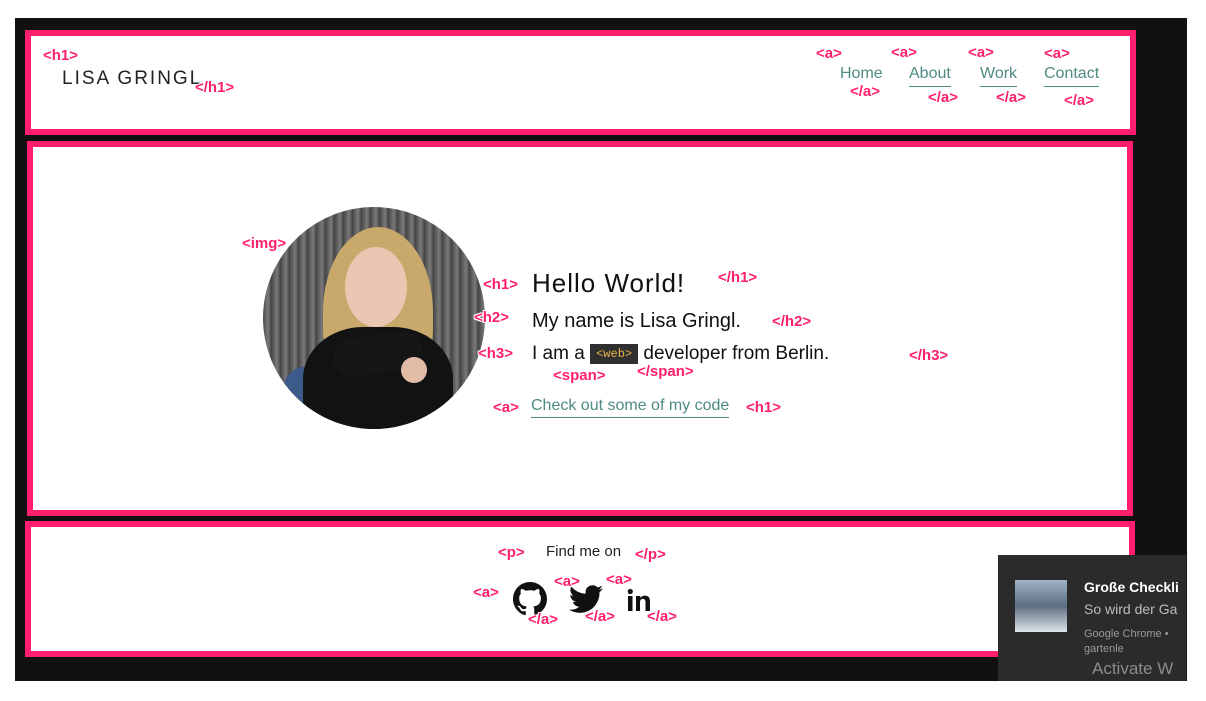 The height and width of the screenshot is (701, 1206). What do you see at coordinates (558, 353) in the screenshot?
I see `intro-prefix: I am a` at bounding box center [558, 353].